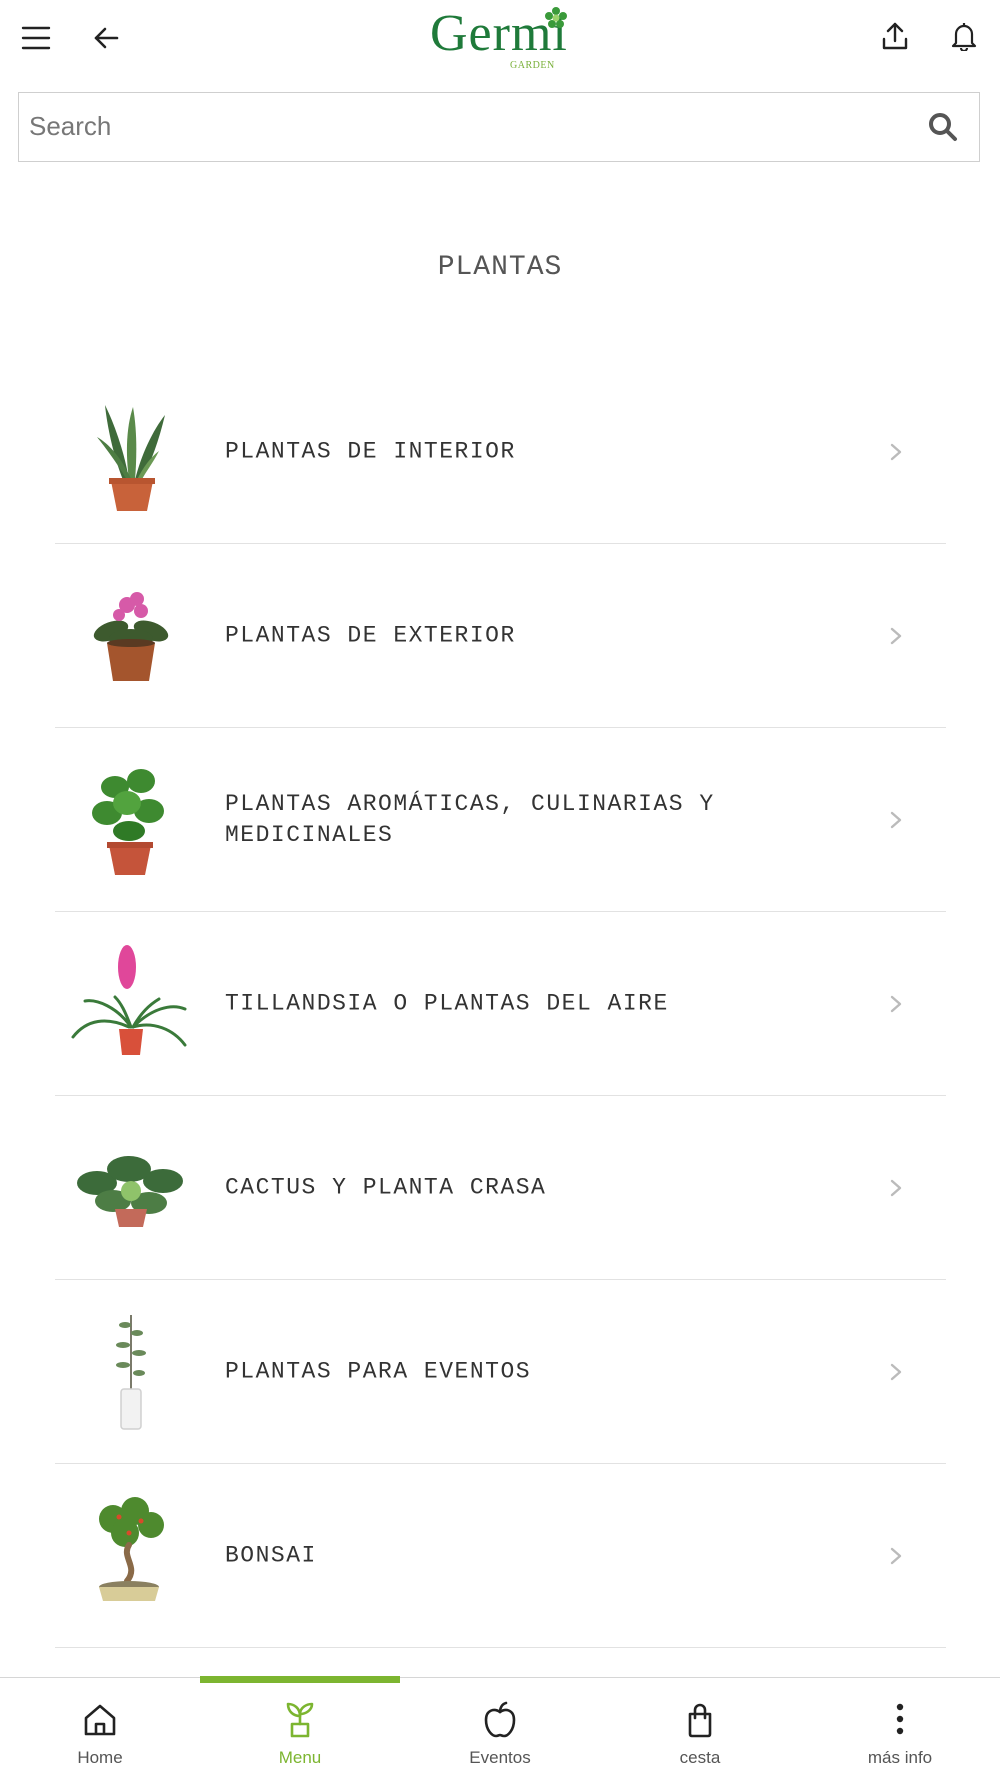 The image size is (1000, 1779). I want to click on category-label: PLANTAS DE EXTERIOR, so click(370, 635).